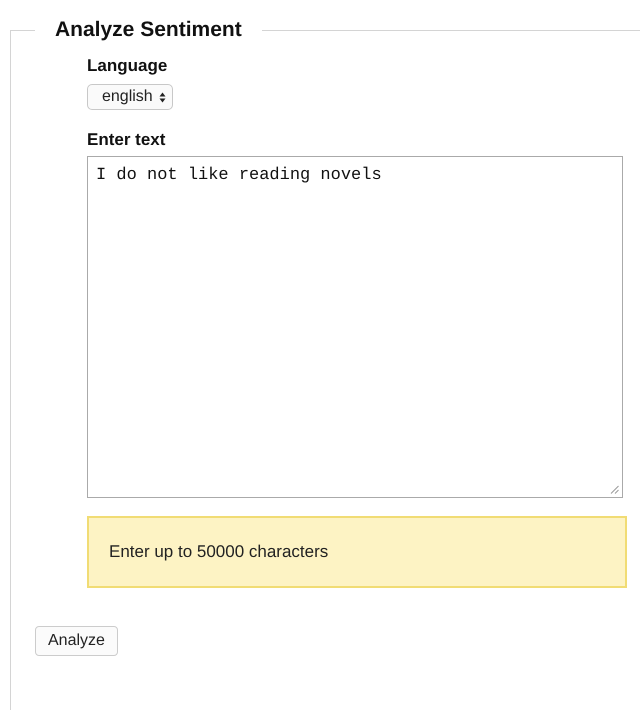  I want to click on section-title: Analyze Sentiment, so click(148, 30).